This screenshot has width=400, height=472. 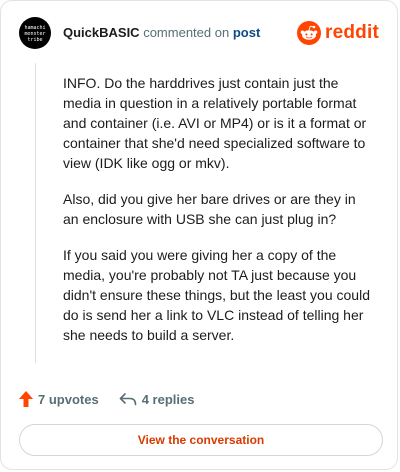 I want to click on comment-action-text: commented on, so click(x=186, y=32).